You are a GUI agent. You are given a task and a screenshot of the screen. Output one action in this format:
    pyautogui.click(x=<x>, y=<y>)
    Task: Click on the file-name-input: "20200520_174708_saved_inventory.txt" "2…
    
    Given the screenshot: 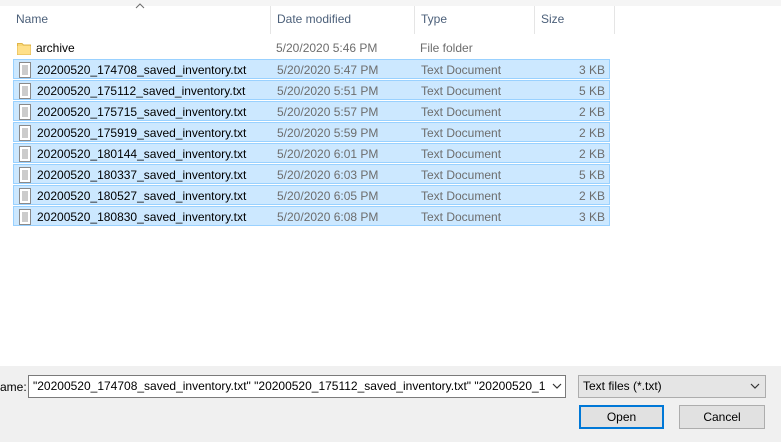 What is the action you would take?
    pyautogui.click(x=289, y=386)
    